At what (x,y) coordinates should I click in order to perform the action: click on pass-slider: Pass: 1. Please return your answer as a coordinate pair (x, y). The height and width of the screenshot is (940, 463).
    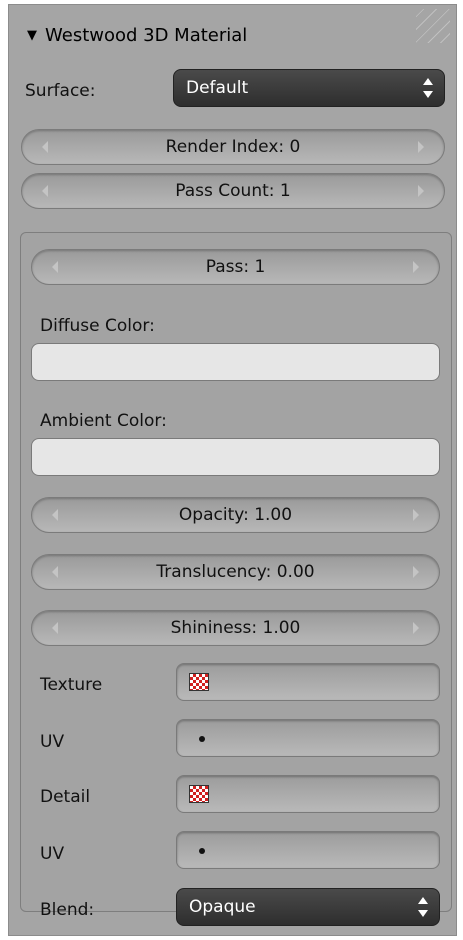
    Looking at the image, I should click on (235, 267).